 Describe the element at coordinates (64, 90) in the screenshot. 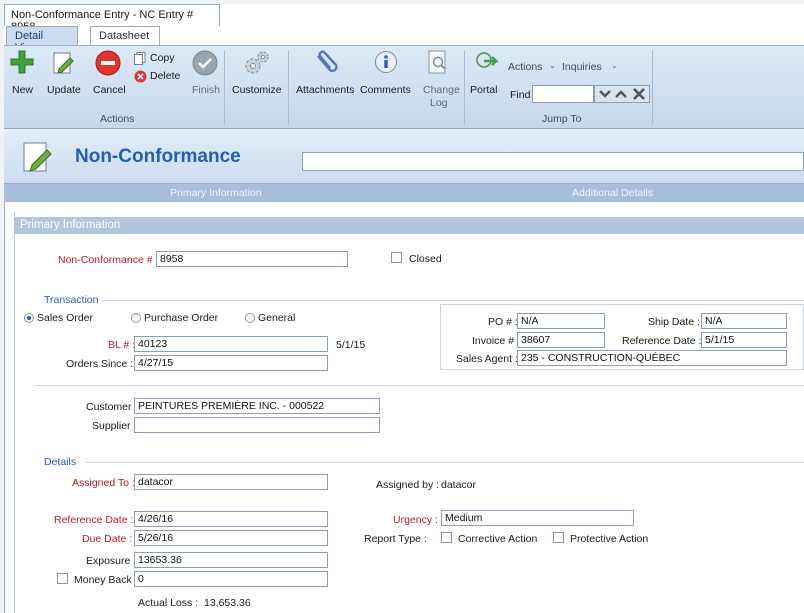

I see `update-label: Update` at that location.